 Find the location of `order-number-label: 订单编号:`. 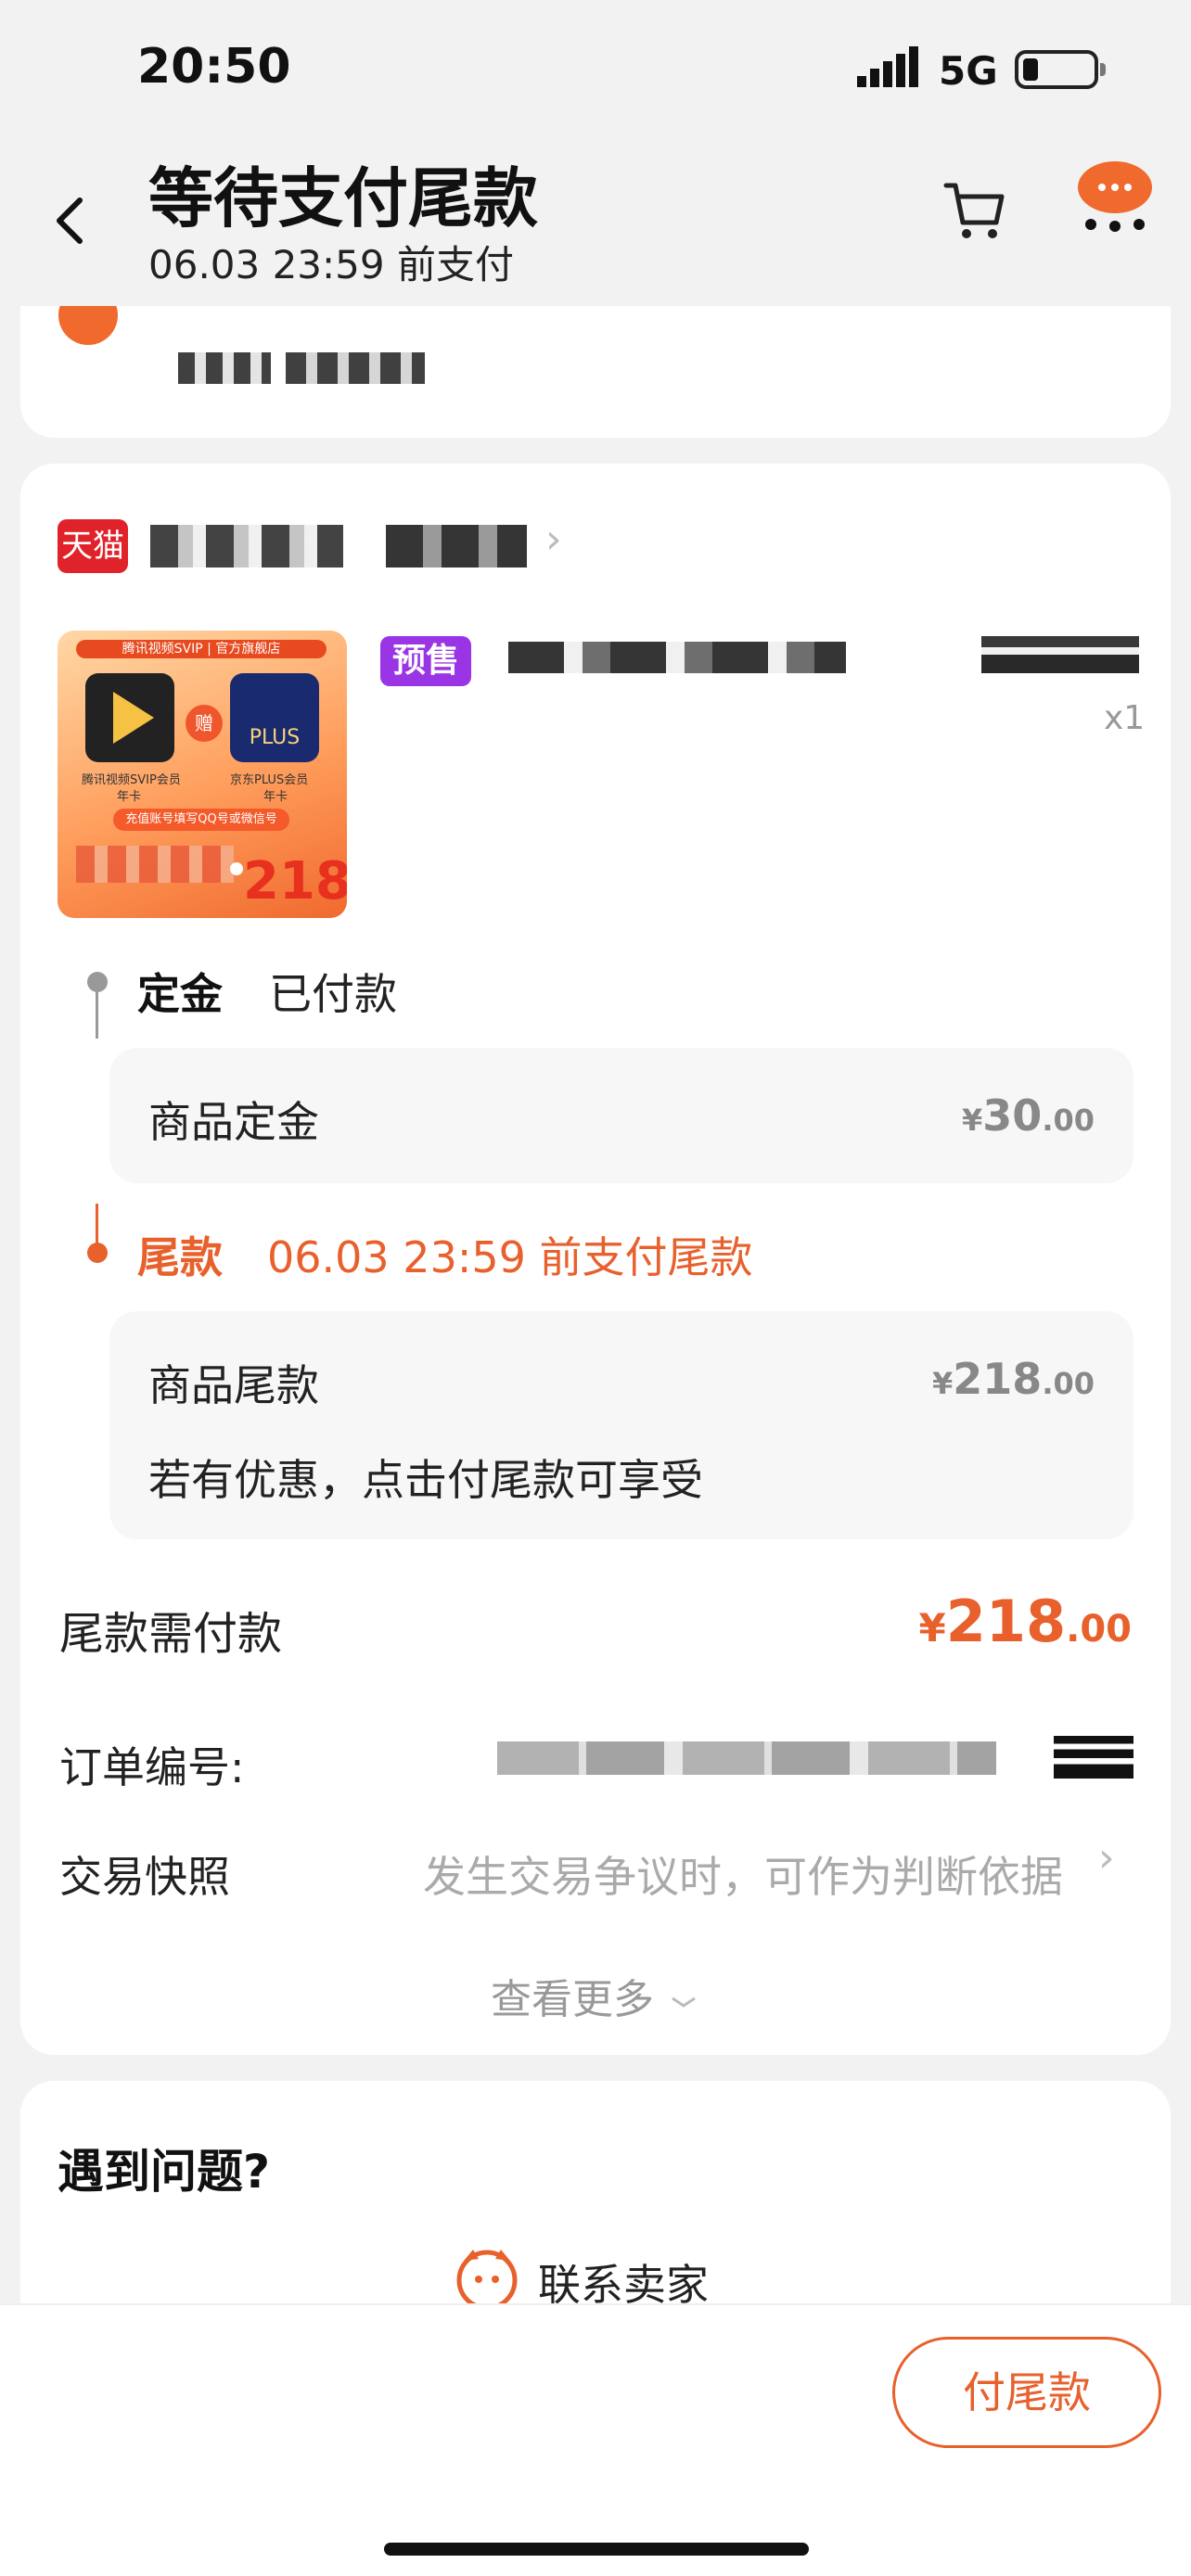

order-number-label: 订单编号: is located at coordinates (152, 1767).